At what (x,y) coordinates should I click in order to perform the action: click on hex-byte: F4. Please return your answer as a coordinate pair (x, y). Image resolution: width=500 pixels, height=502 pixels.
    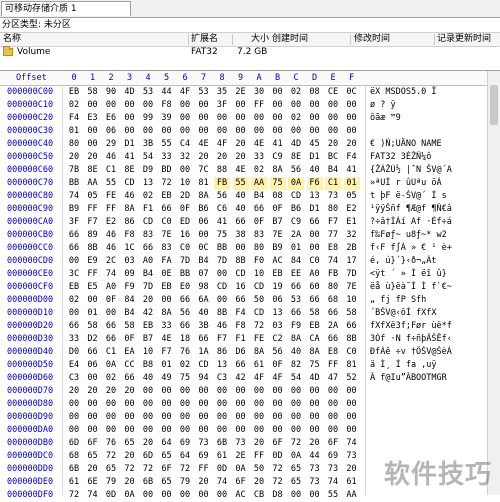
    Looking at the image, I should click on (241, 313).